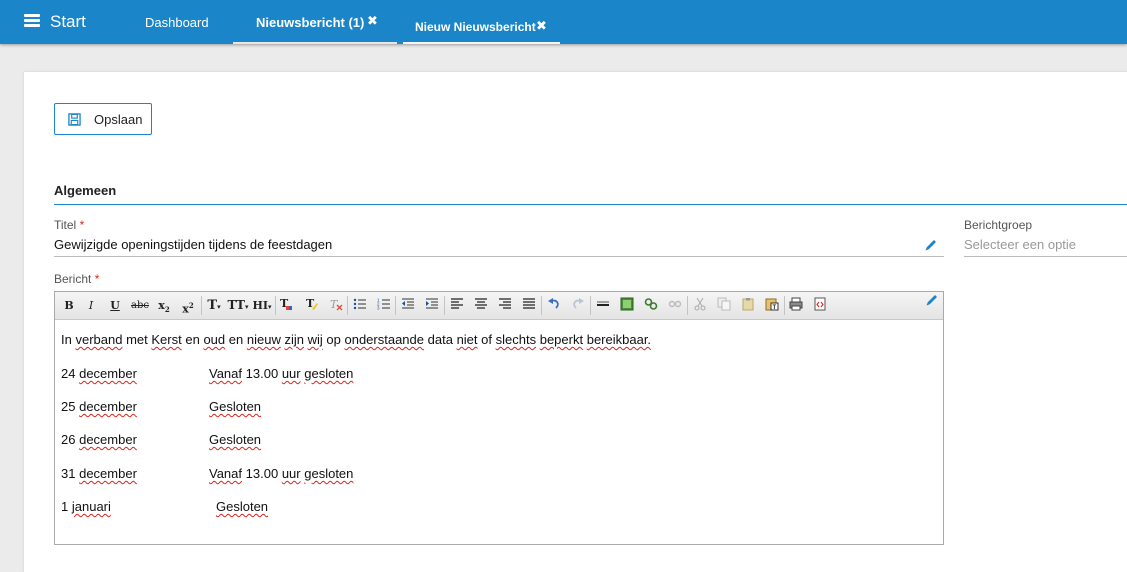 The height and width of the screenshot is (572, 1127). Describe the element at coordinates (312, 304) in the screenshot. I see `highlight-icon: T` at that location.